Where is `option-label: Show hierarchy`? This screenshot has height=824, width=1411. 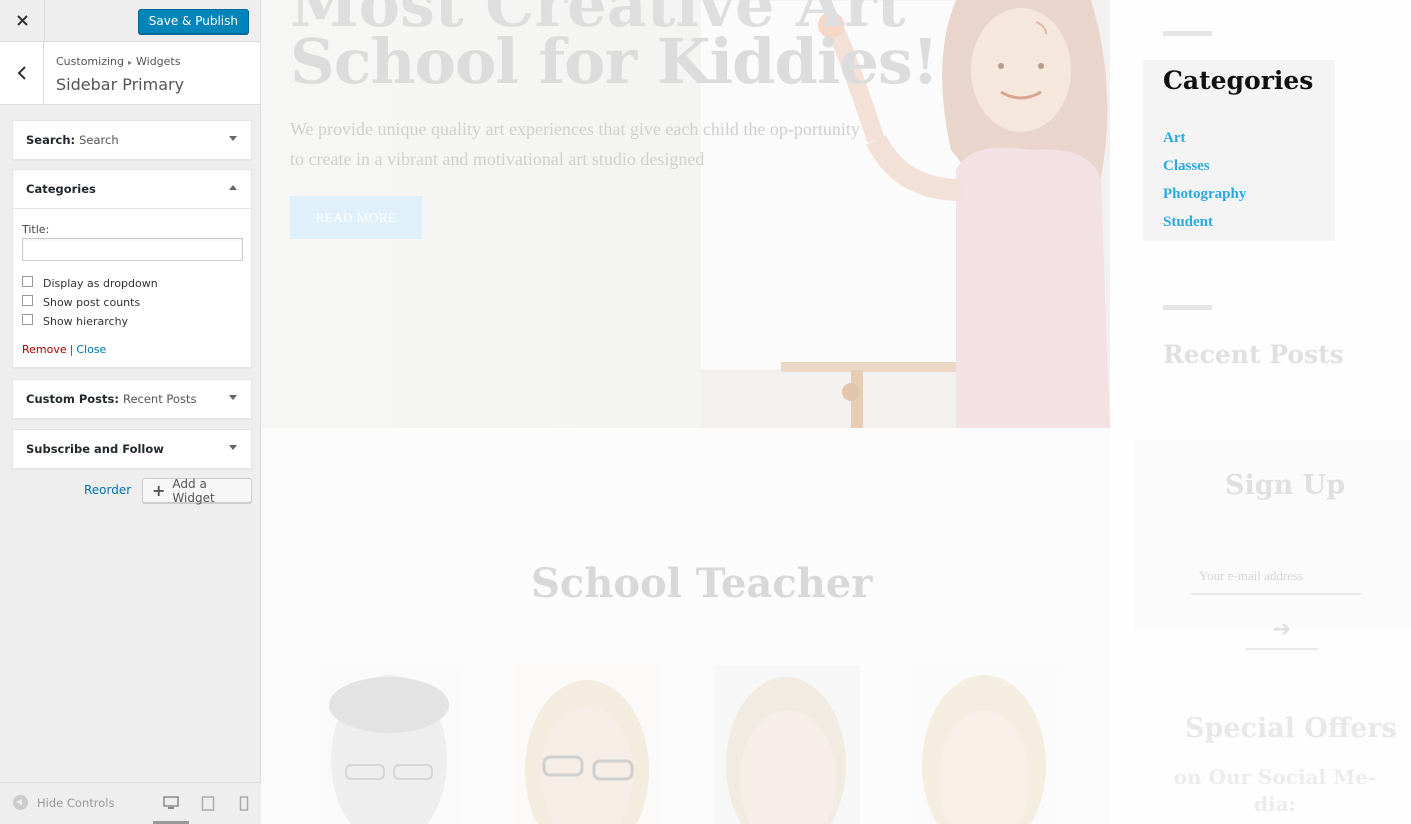 option-label: Show hierarchy is located at coordinates (86, 321).